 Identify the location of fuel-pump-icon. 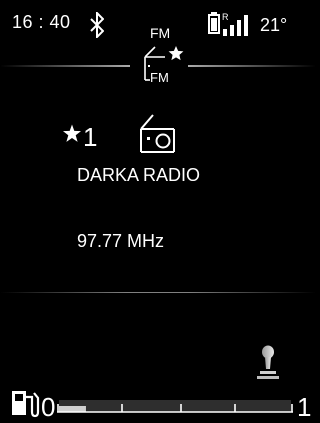
(26, 404).